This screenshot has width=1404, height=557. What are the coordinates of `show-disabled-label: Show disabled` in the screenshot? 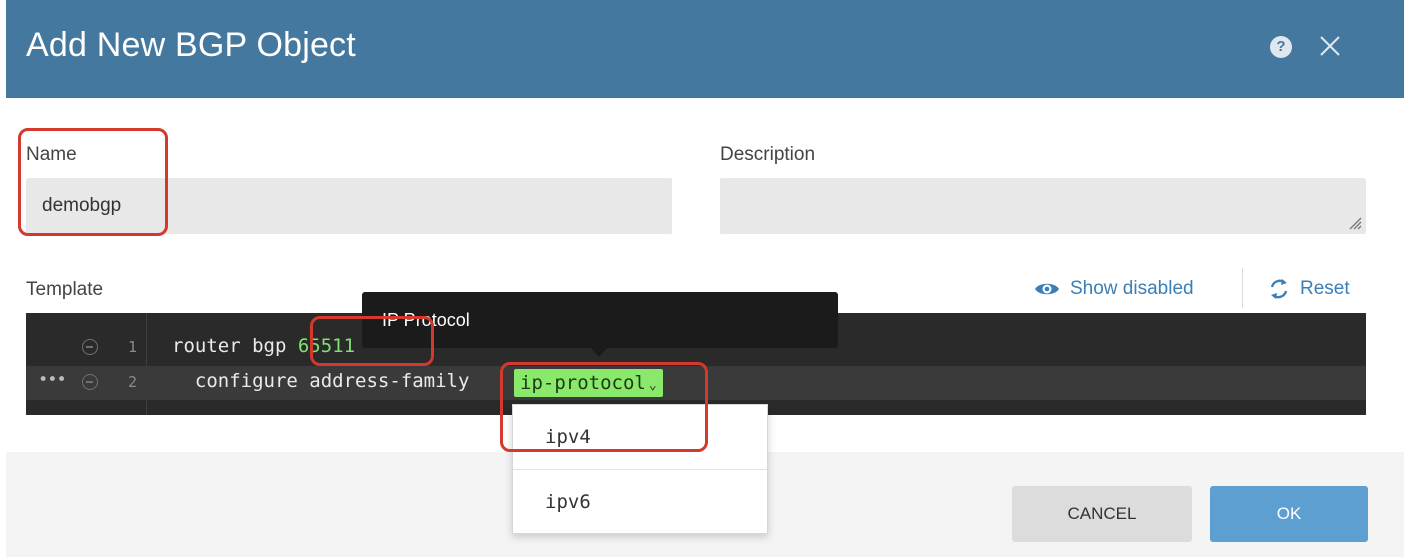 It's located at (1132, 288).